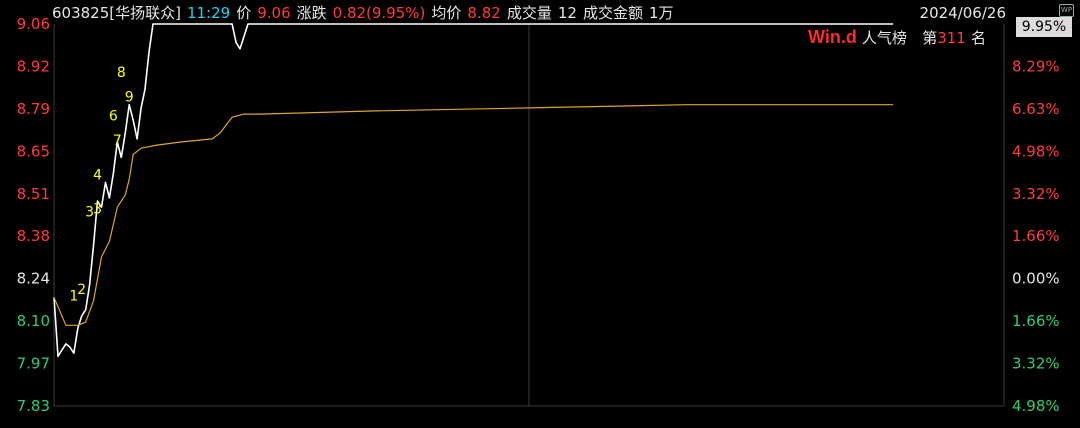 The width and height of the screenshot is (1080, 428). I want to click on avg-value: 8.82, so click(484, 13).